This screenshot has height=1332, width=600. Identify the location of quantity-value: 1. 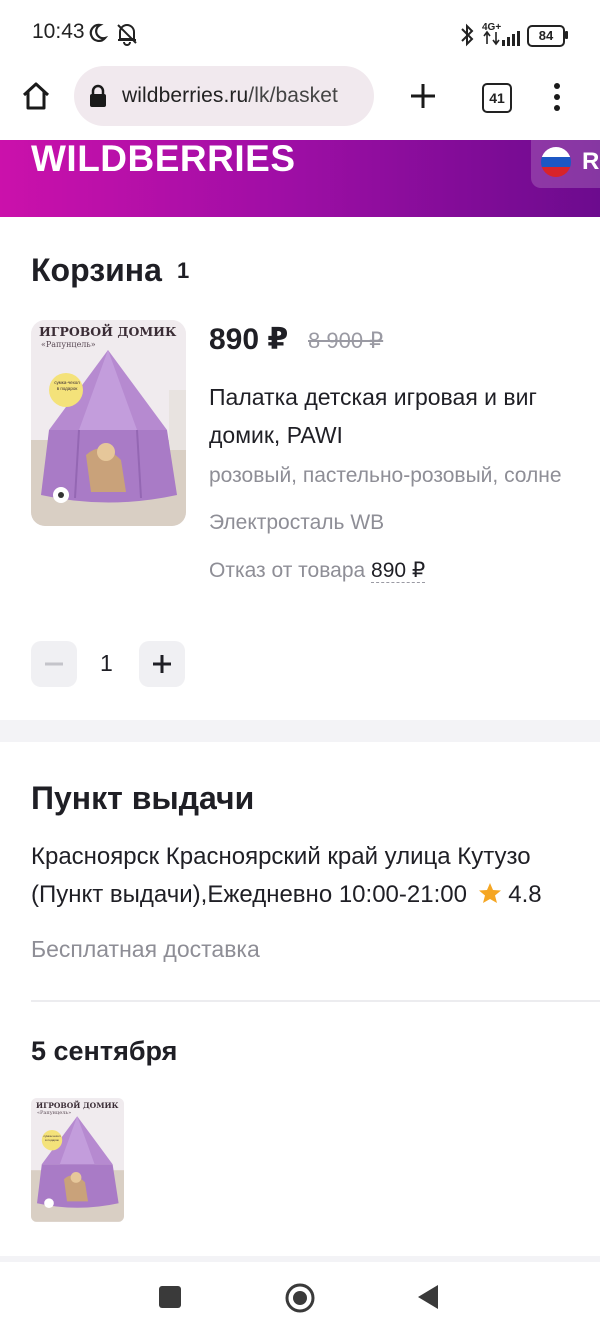
(106, 663).